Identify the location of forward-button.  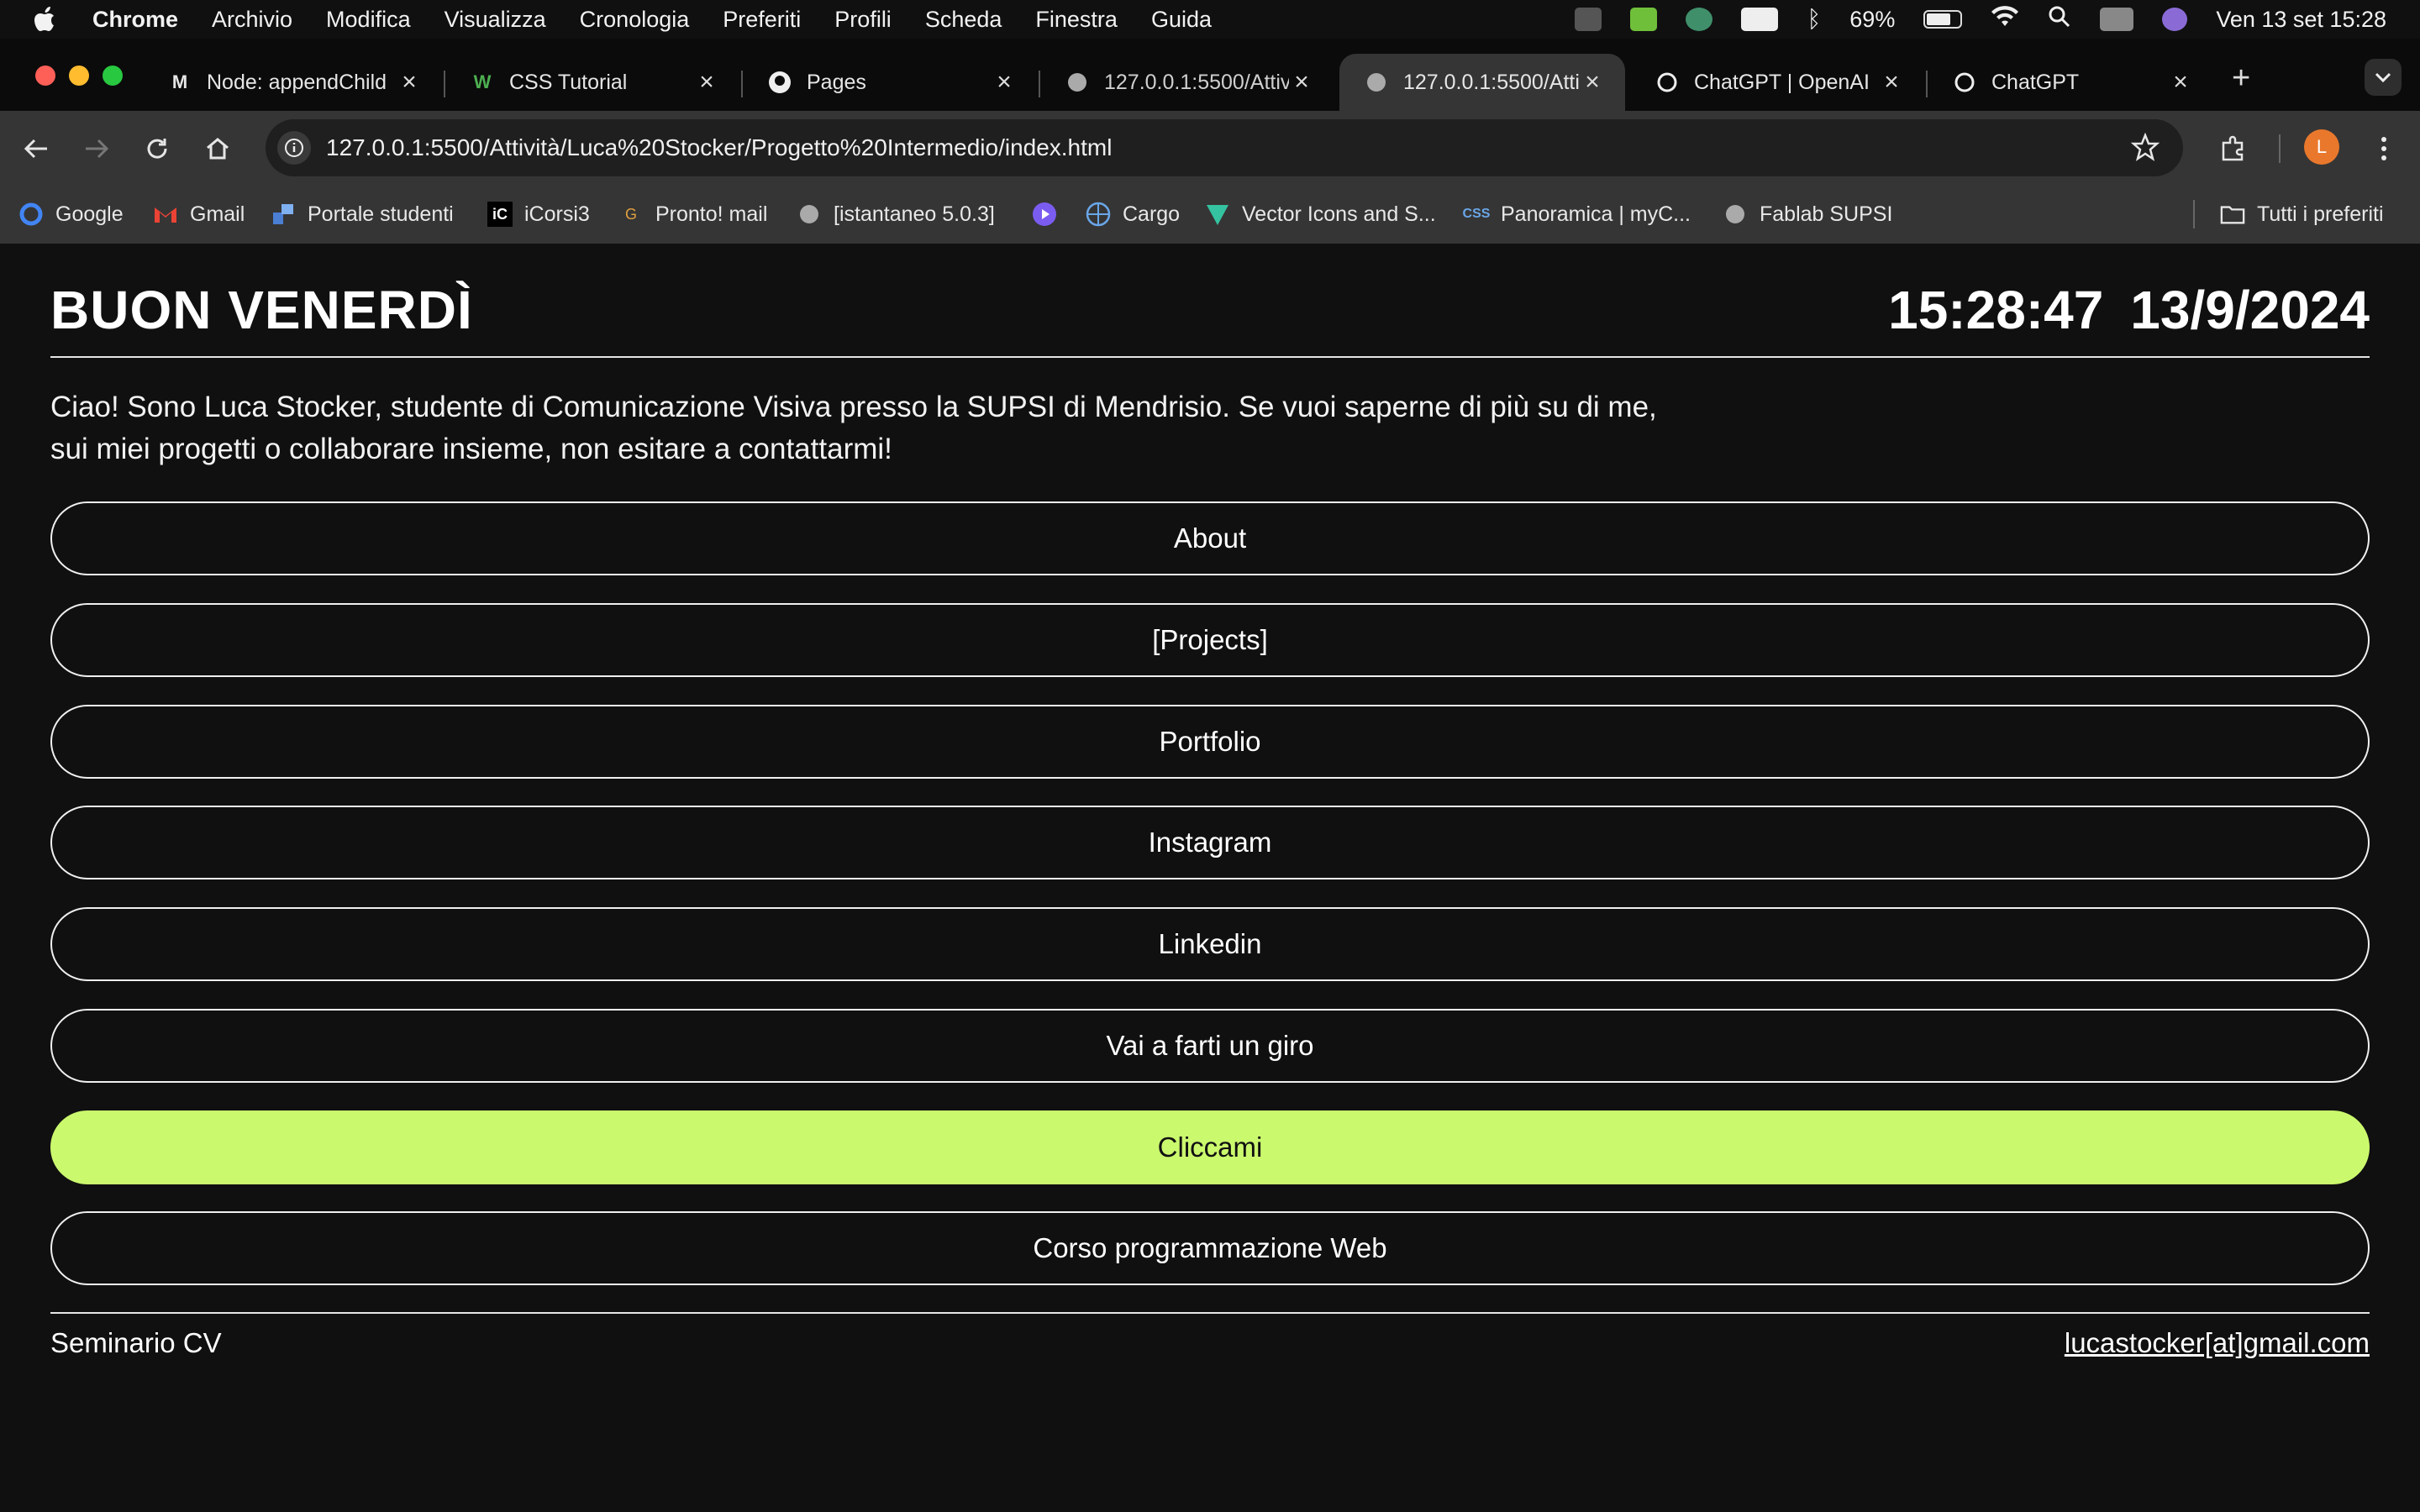
(96, 148).